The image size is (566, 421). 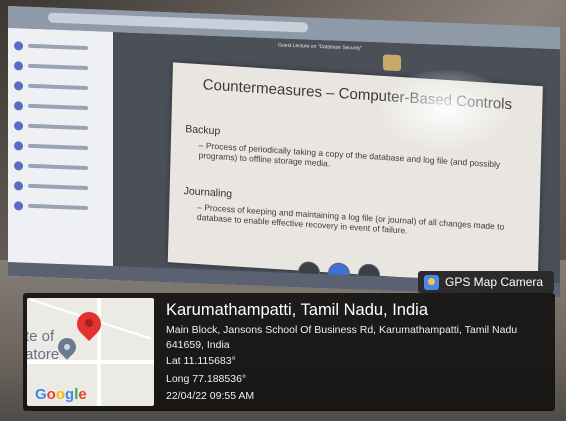 What do you see at coordinates (208, 193) in the screenshot?
I see `slide-bullet-journaling: Journaling` at bounding box center [208, 193].